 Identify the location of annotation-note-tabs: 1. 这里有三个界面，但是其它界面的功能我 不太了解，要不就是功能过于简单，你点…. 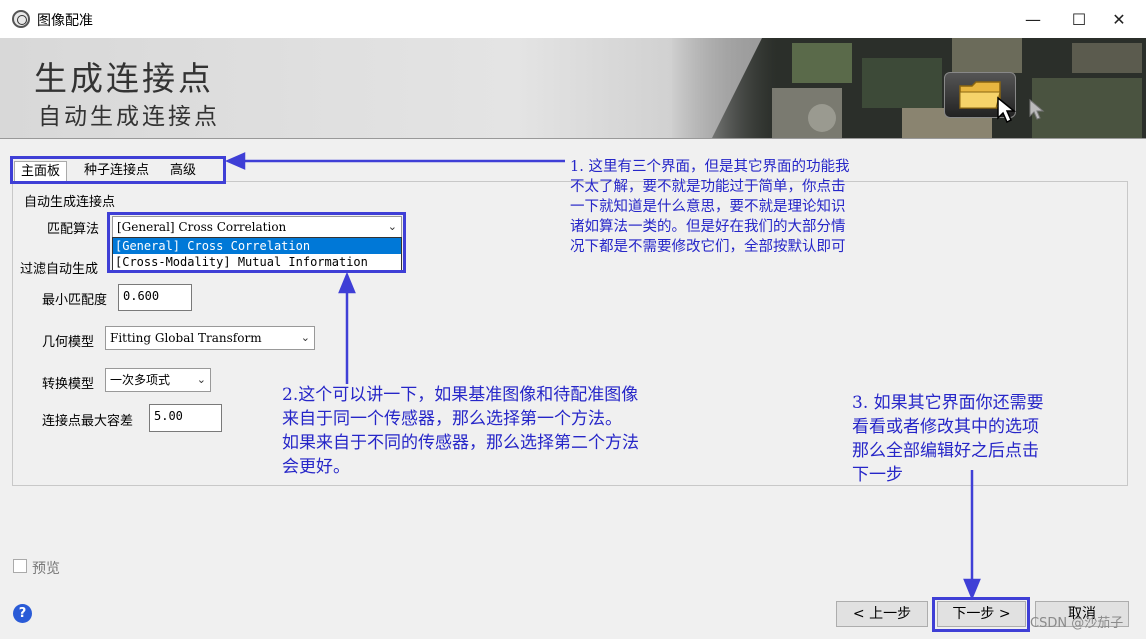
(710, 207).